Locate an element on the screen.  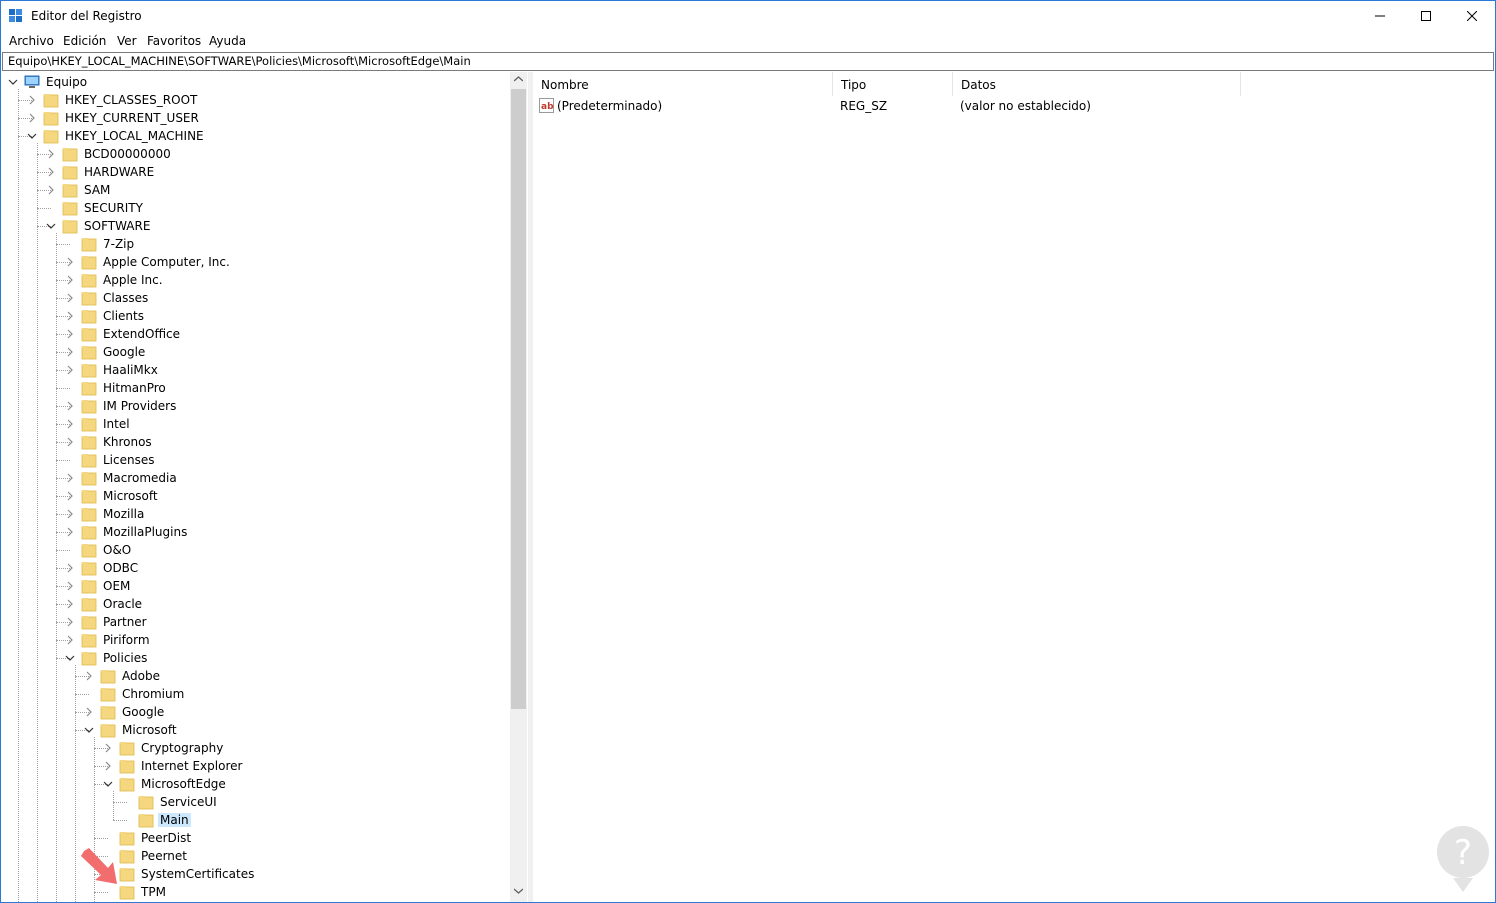
close-button is located at coordinates (1472, 16).